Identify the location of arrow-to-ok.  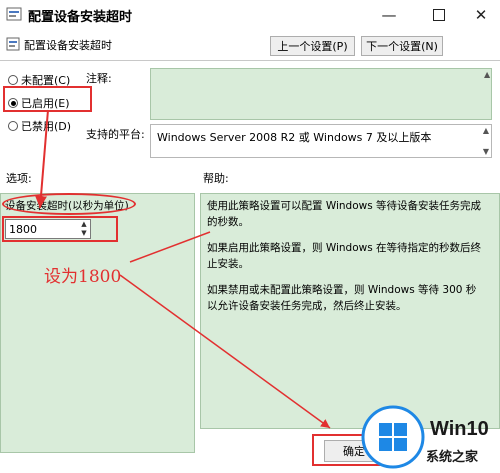
(225, 351).